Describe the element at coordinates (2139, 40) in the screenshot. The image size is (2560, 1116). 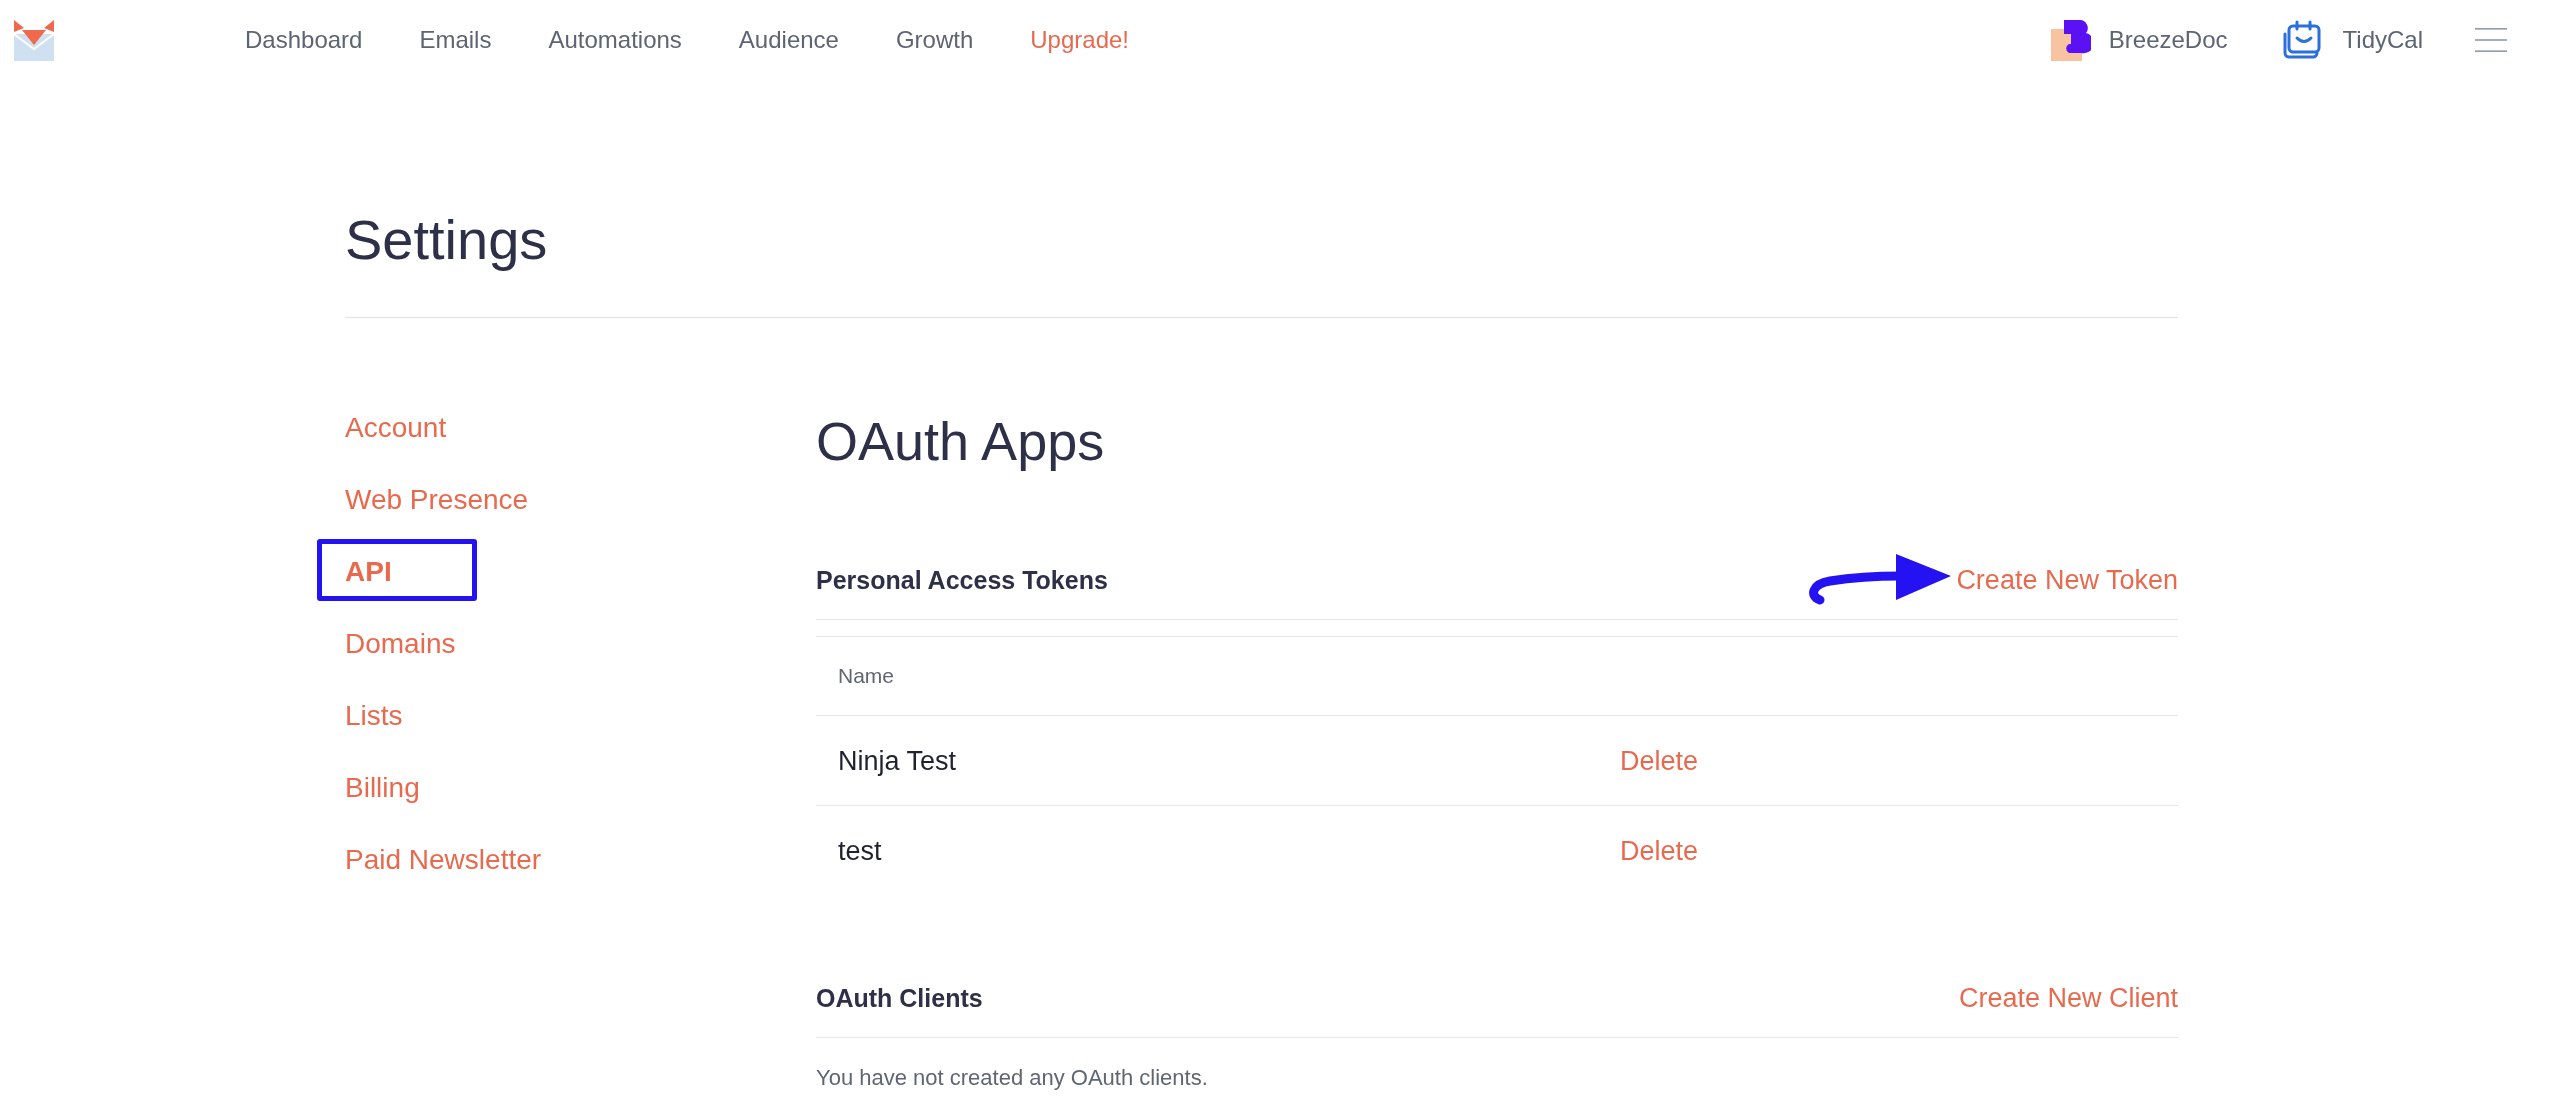
I see `app-link: BreezeDoc` at that location.